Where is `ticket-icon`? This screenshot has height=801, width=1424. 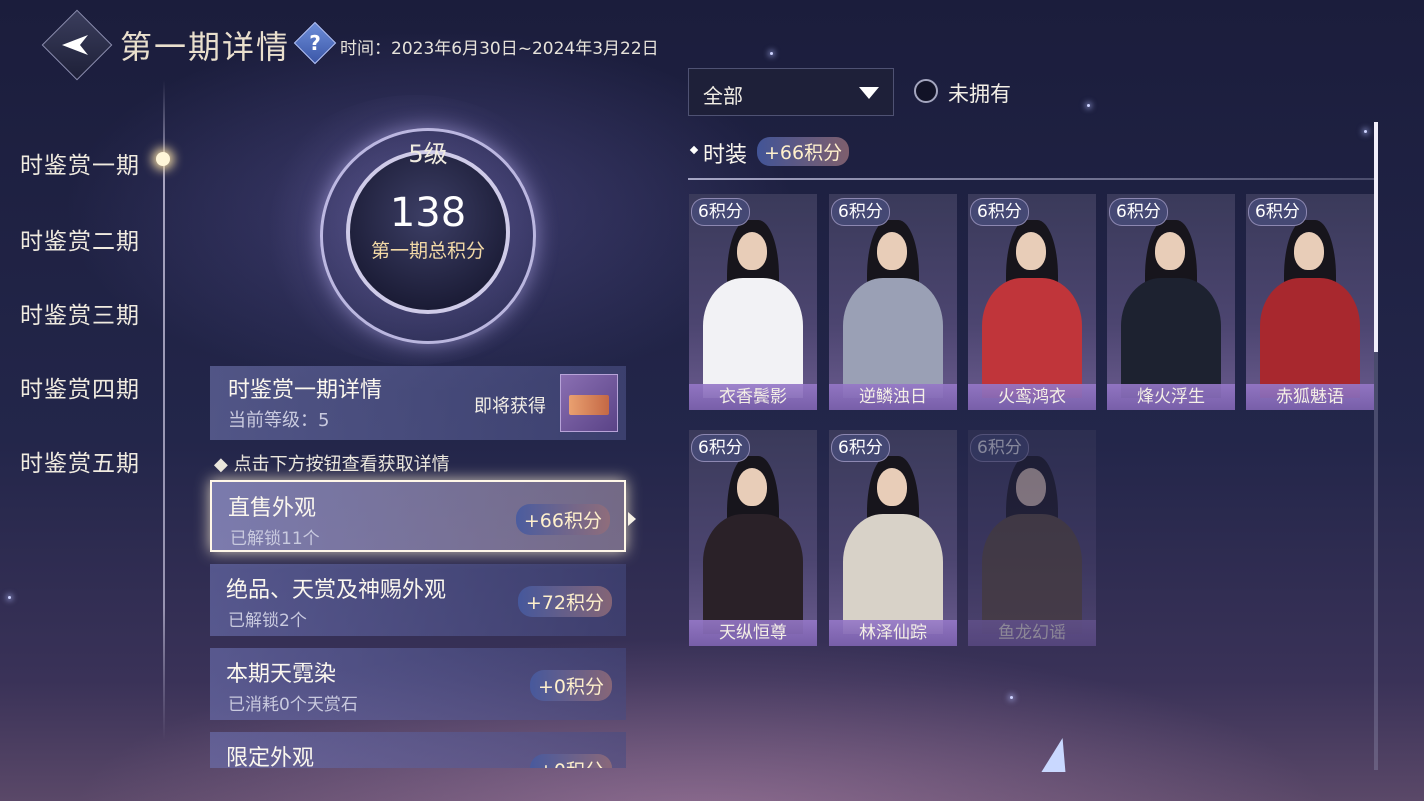
ticket-icon is located at coordinates (589, 405).